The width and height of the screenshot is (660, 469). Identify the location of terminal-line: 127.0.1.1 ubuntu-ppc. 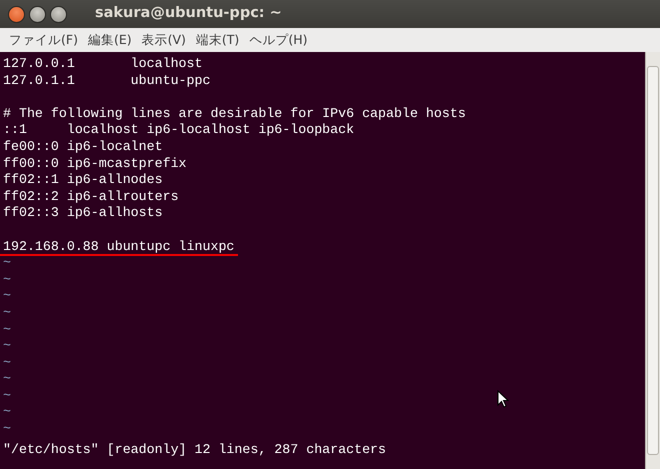
(106, 80).